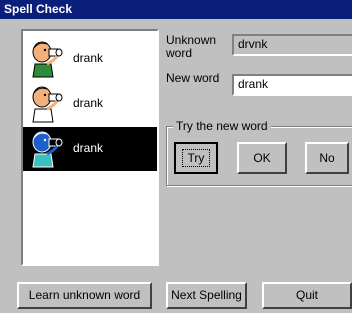 Image resolution: width=352 pixels, height=313 pixels. I want to click on no-button-label: No, so click(327, 158).